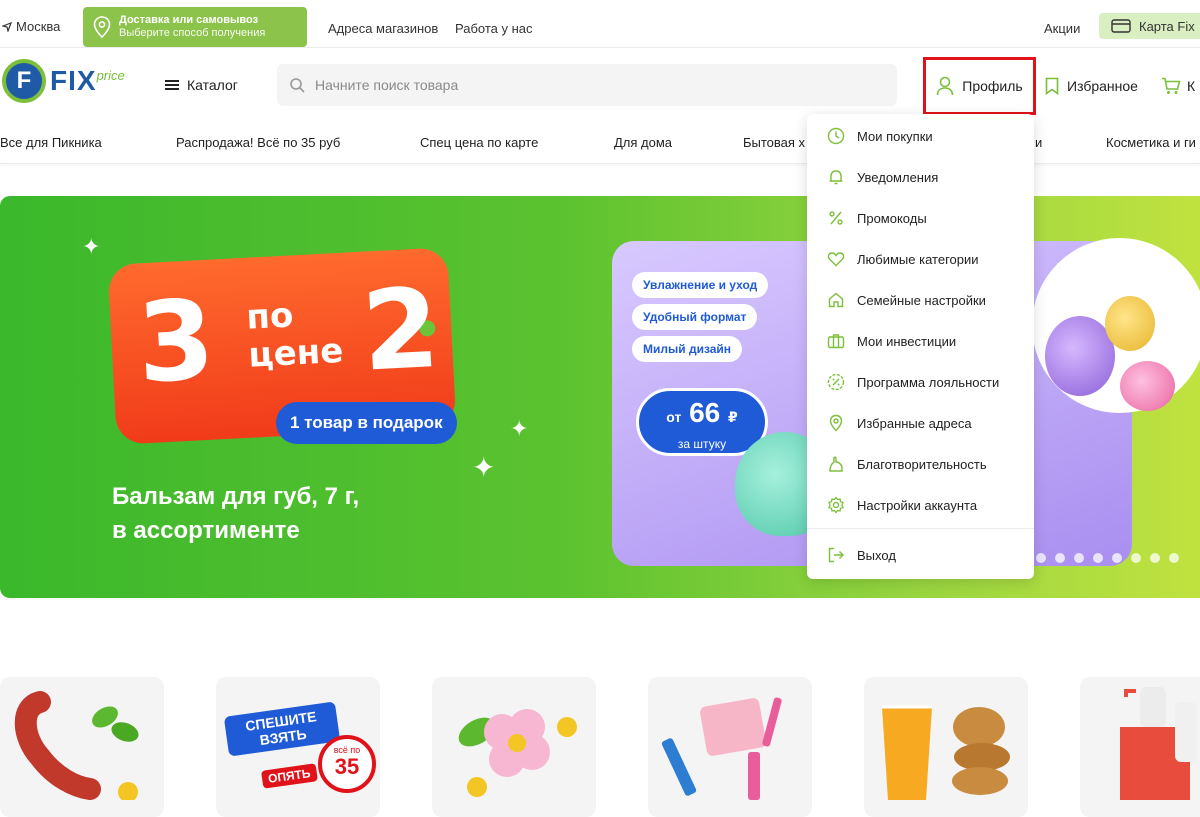  I want to click on menu-item-notifications: Уведомления, so click(882, 177).